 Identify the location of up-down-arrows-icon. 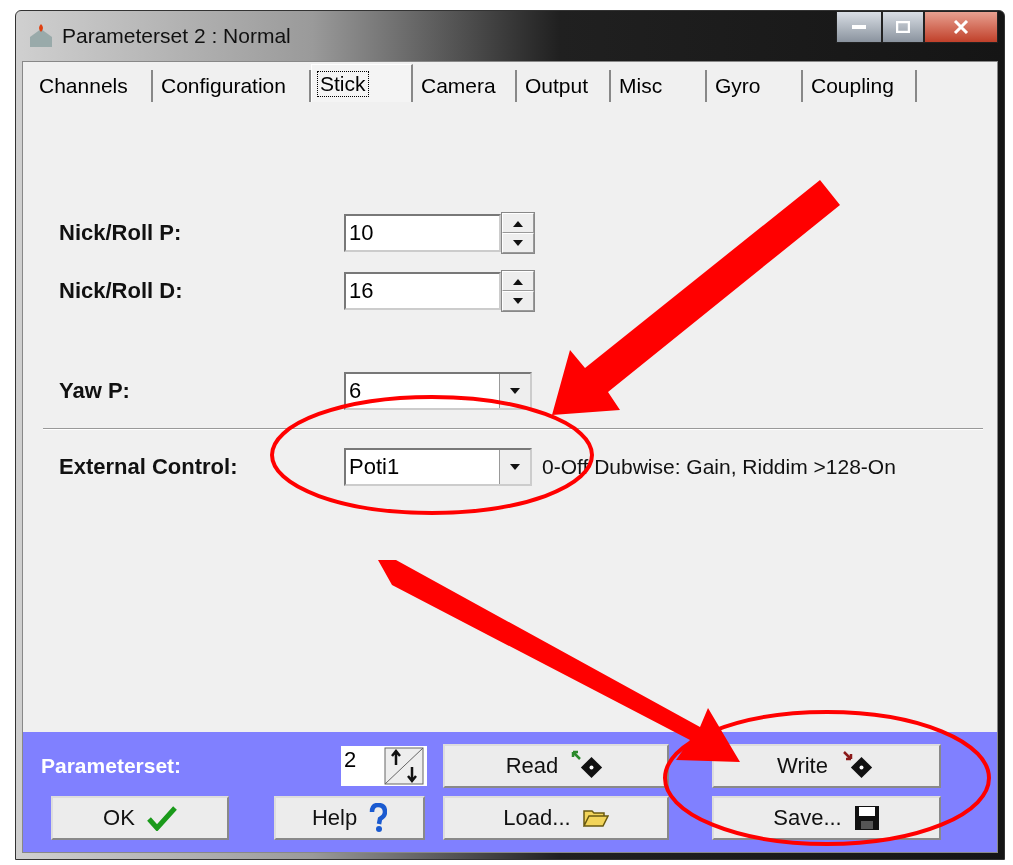
(404, 766).